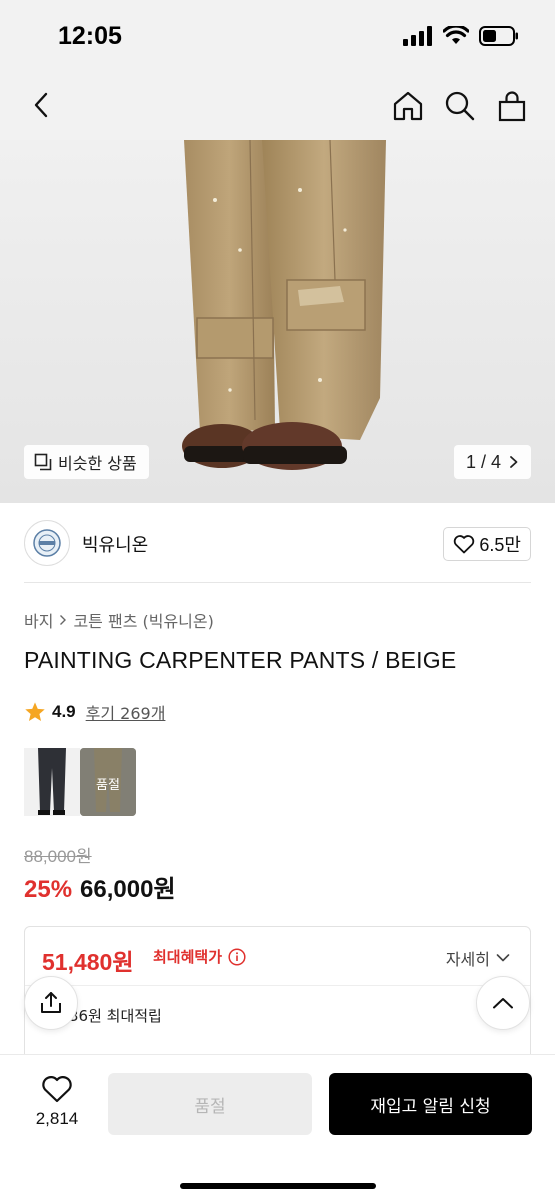  I want to click on brand-row: 빅유니온 6.5만, so click(277, 543).